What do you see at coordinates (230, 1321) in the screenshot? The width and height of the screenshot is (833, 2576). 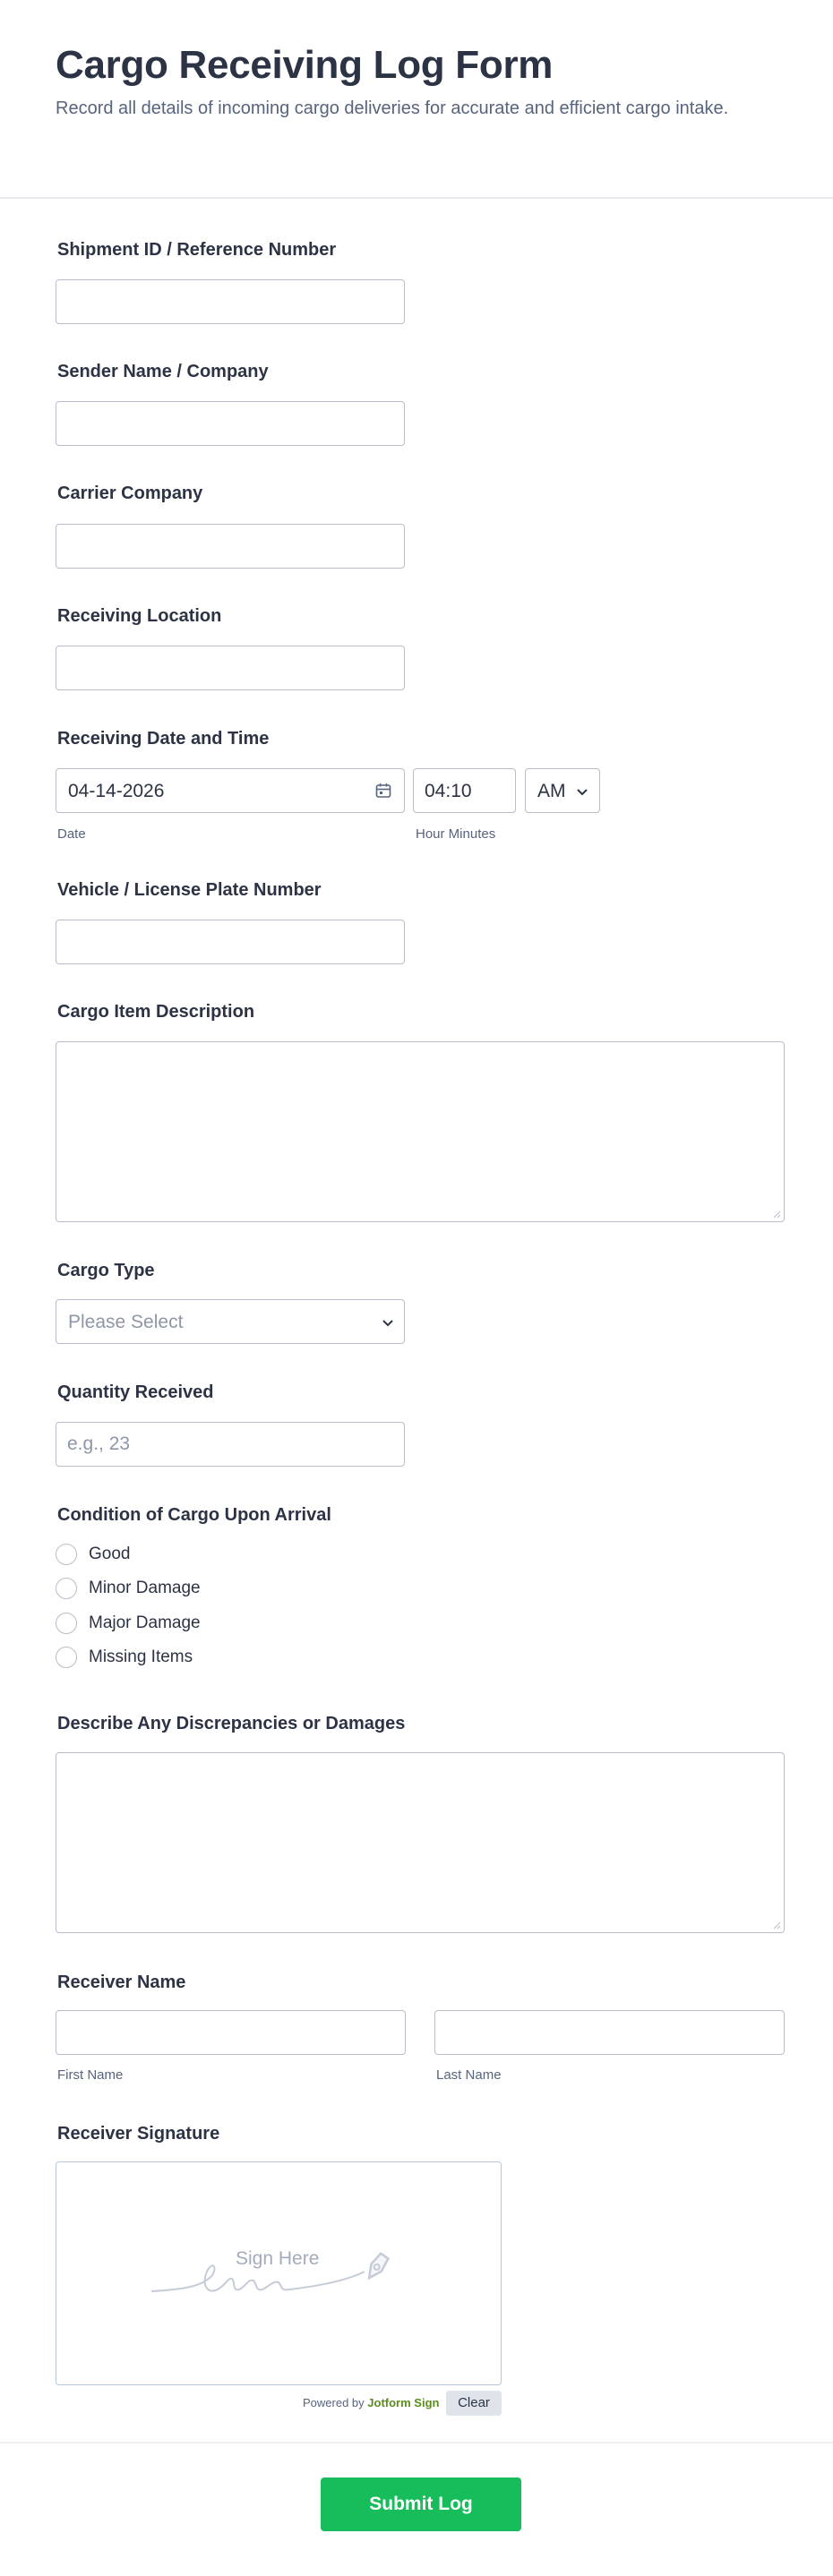 I see `cargo-type-select: Please Select` at bounding box center [230, 1321].